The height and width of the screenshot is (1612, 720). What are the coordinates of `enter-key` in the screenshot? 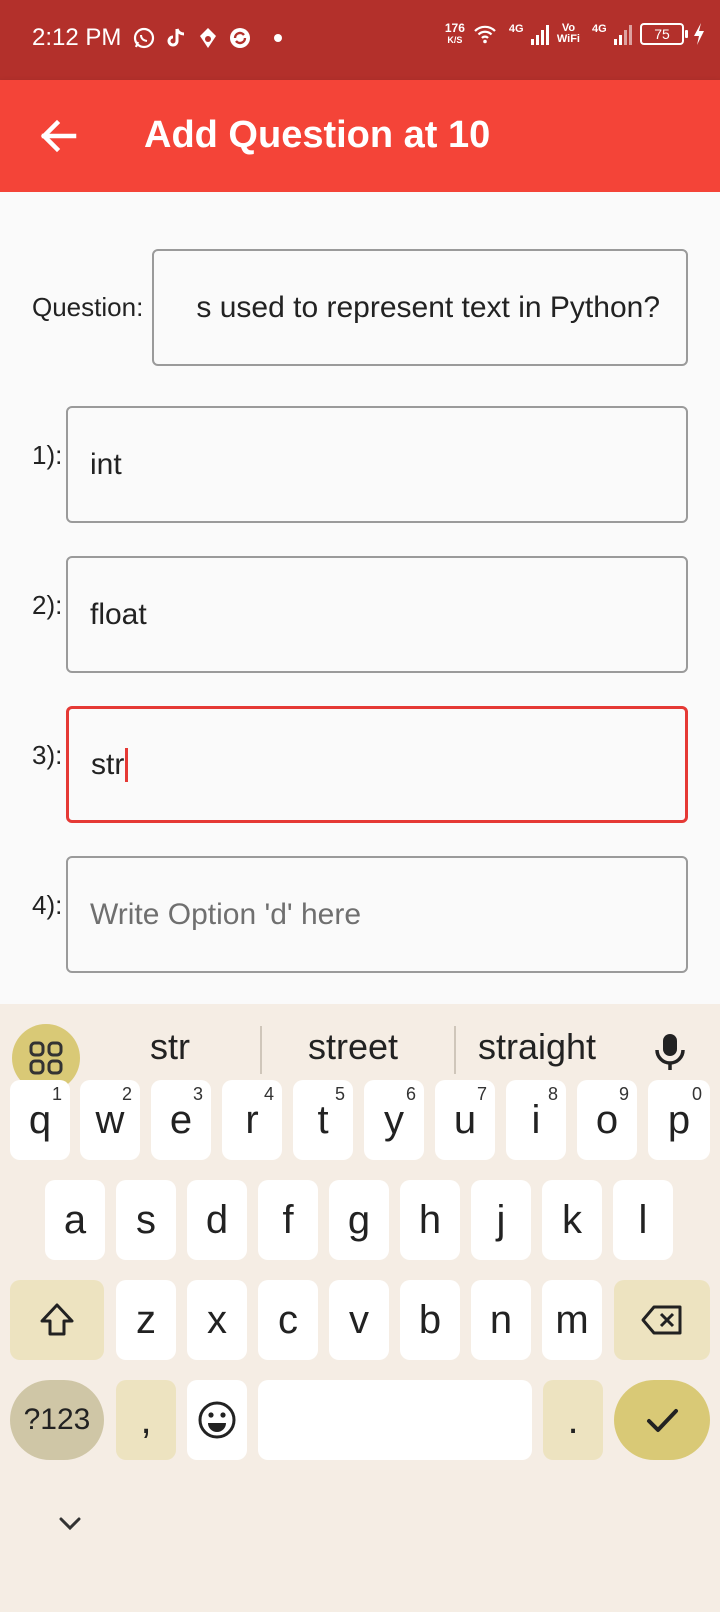 It's located at (662, 1420).